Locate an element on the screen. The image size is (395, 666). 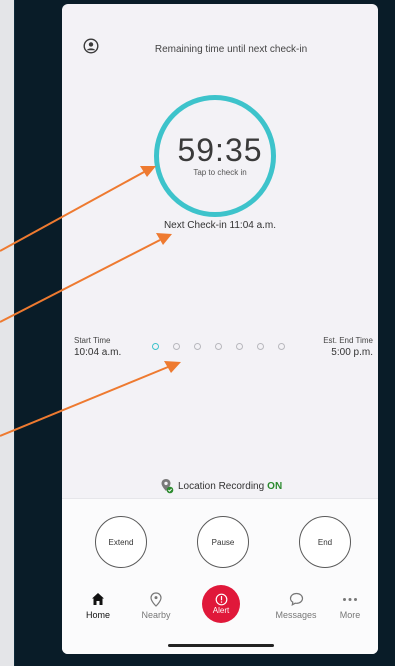
location-pin-icon is located at coordinates (167, 486).